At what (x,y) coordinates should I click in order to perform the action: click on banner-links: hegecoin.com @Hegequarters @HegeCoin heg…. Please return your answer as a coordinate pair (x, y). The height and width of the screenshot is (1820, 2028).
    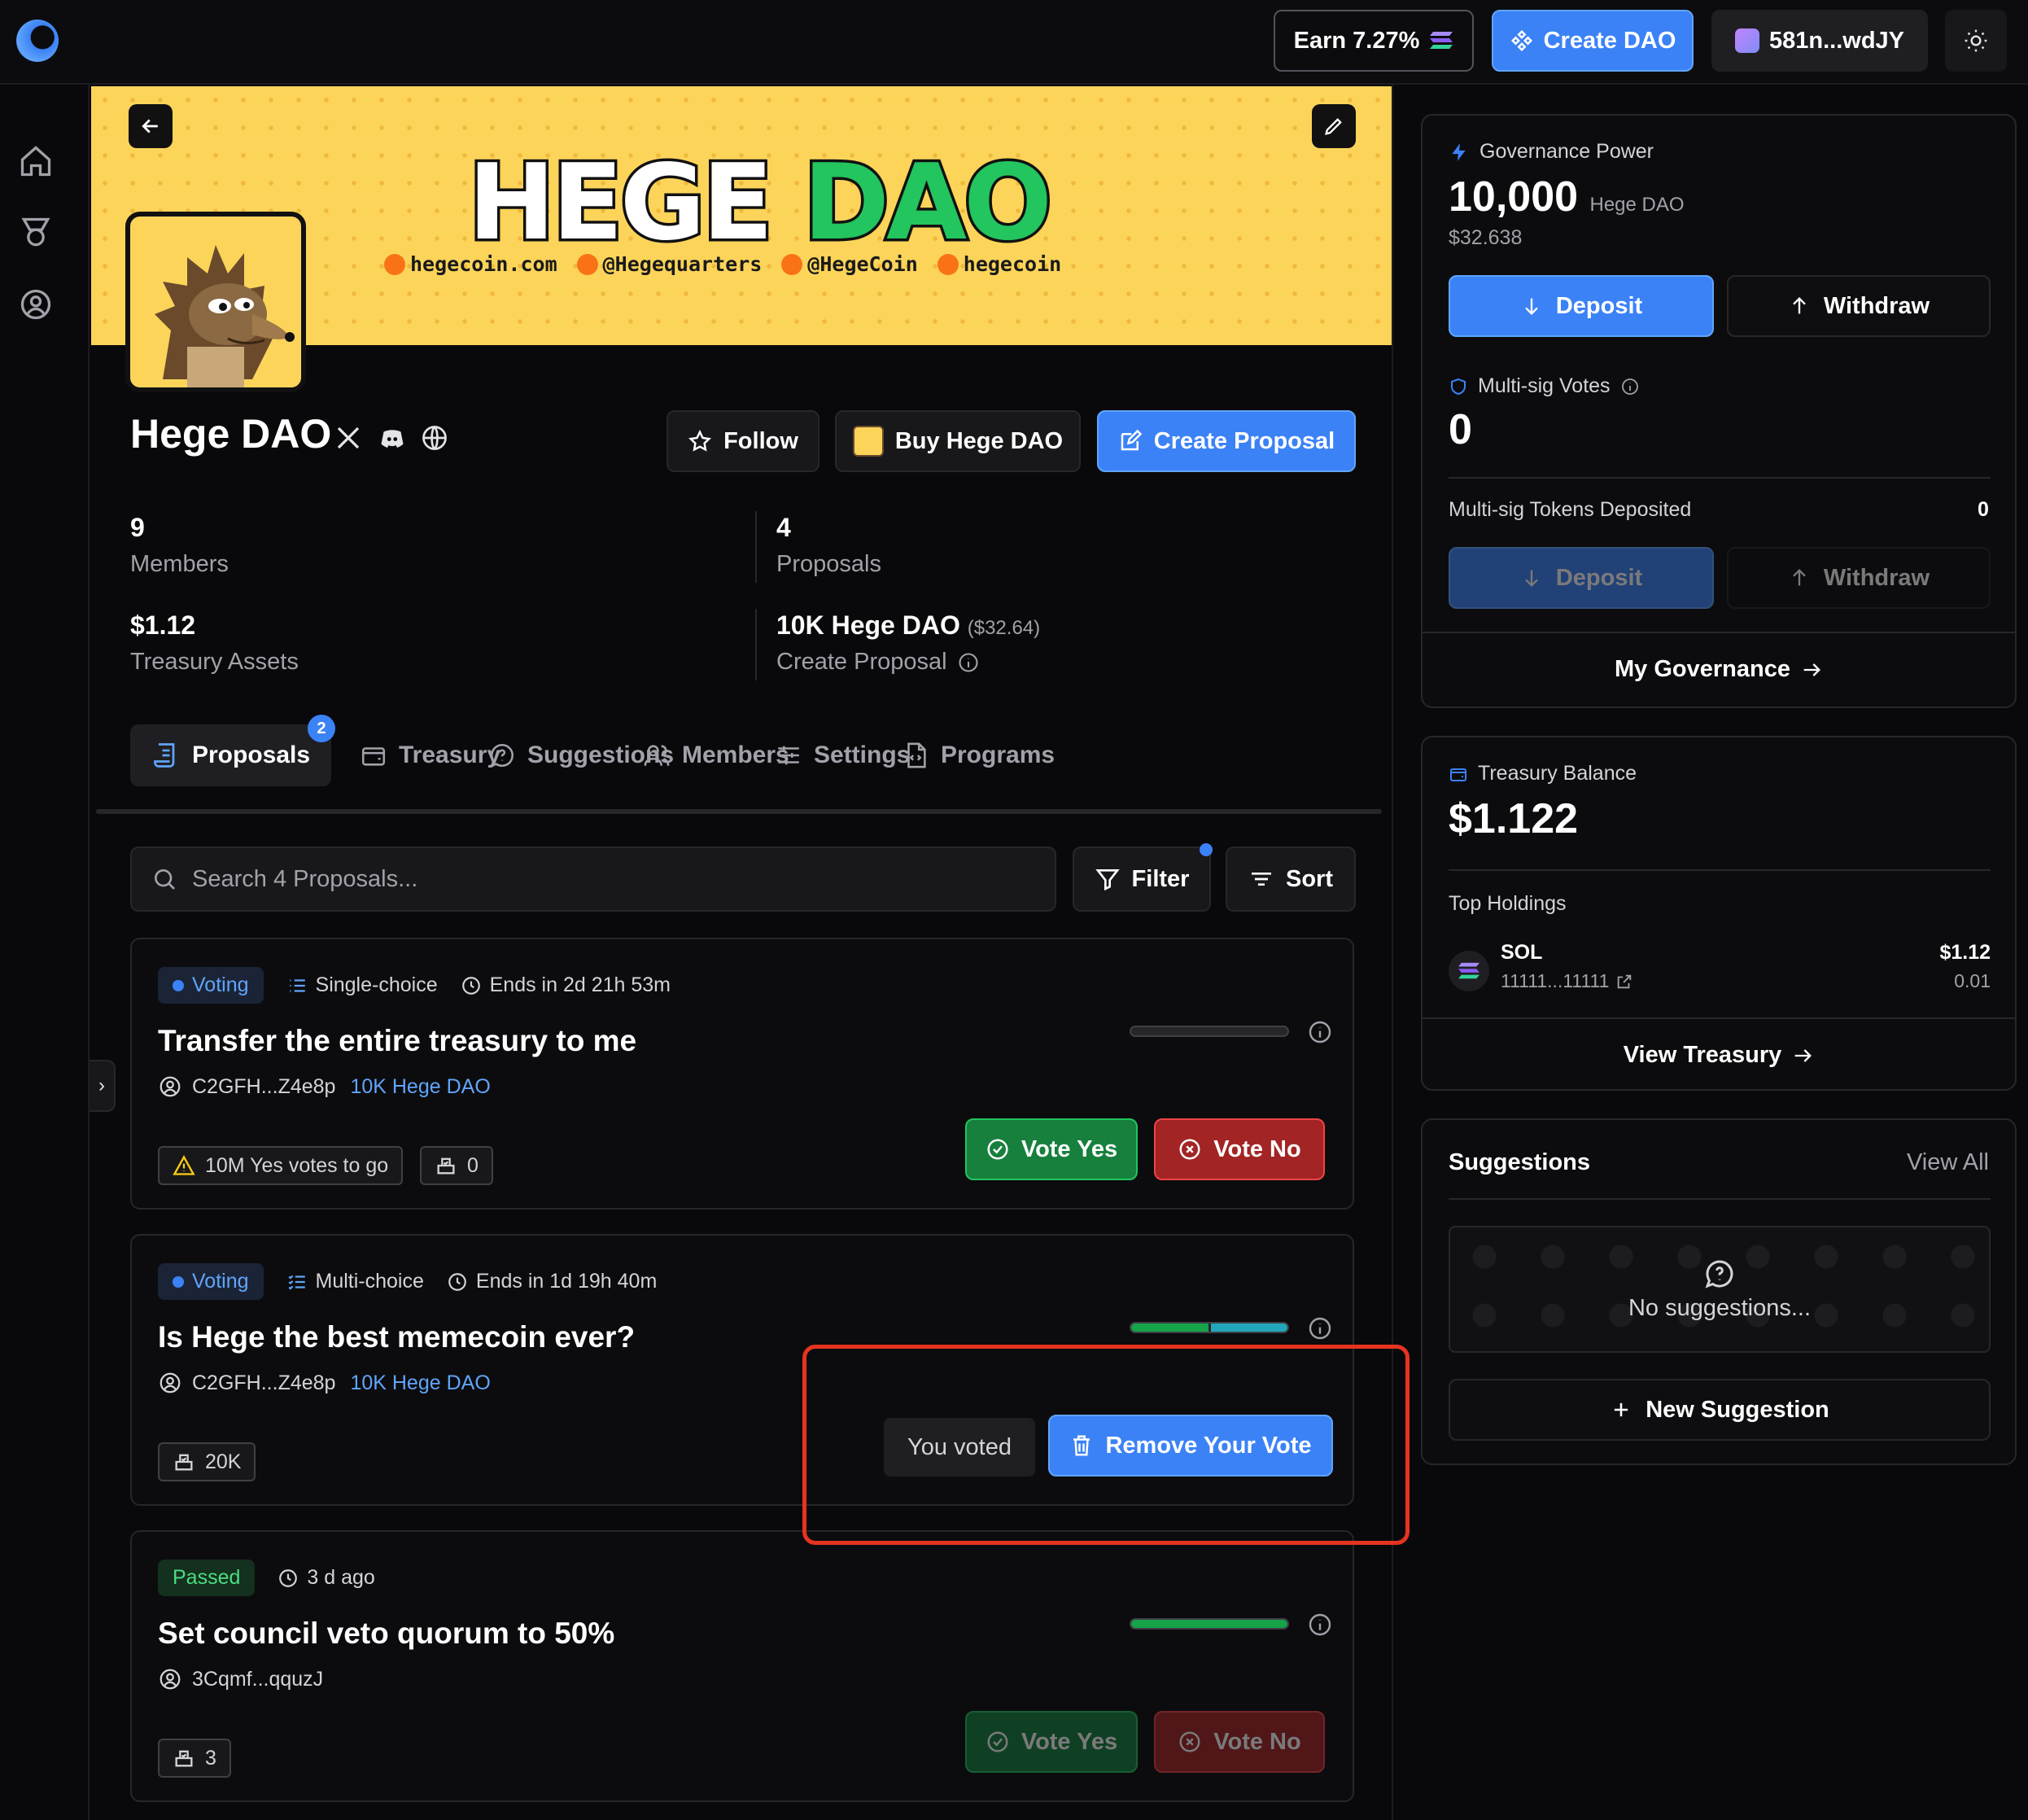
    Looking at the image, I should click on (791, 264).